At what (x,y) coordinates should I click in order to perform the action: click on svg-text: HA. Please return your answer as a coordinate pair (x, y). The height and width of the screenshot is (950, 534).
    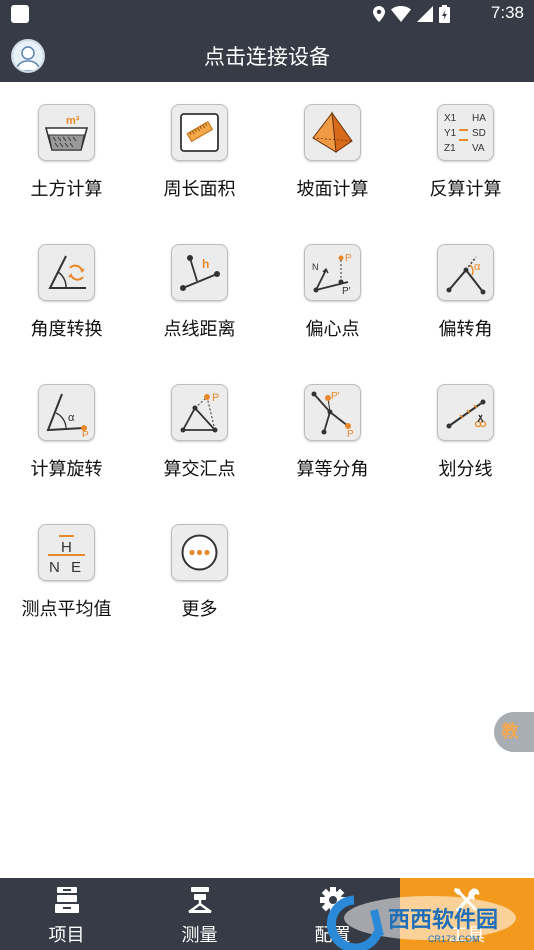
    Looking at the image, I should click on (479, 118).